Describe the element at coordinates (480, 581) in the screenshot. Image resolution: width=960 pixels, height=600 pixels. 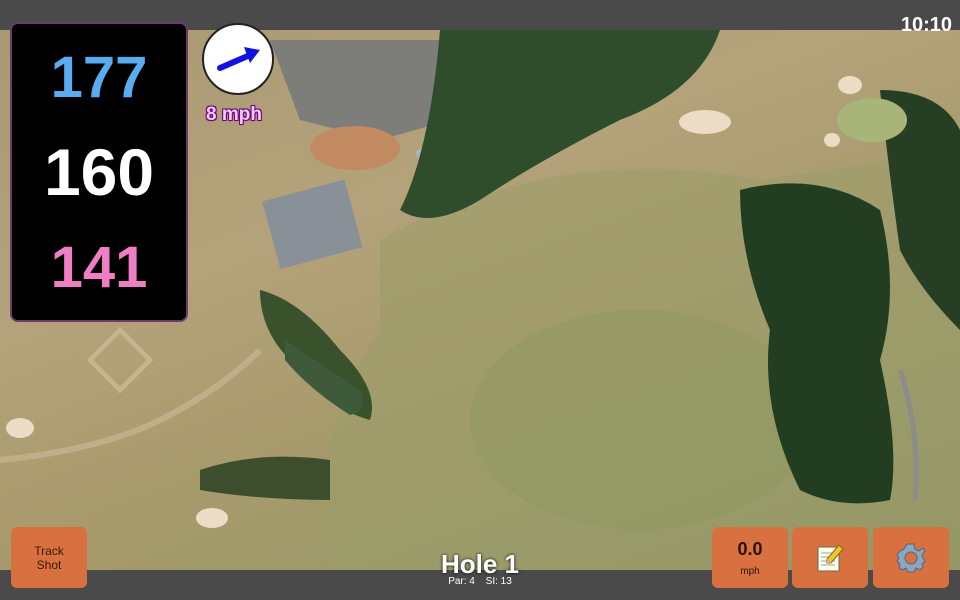
I see `hole-info: Par: 4 SI: 13` at that location.